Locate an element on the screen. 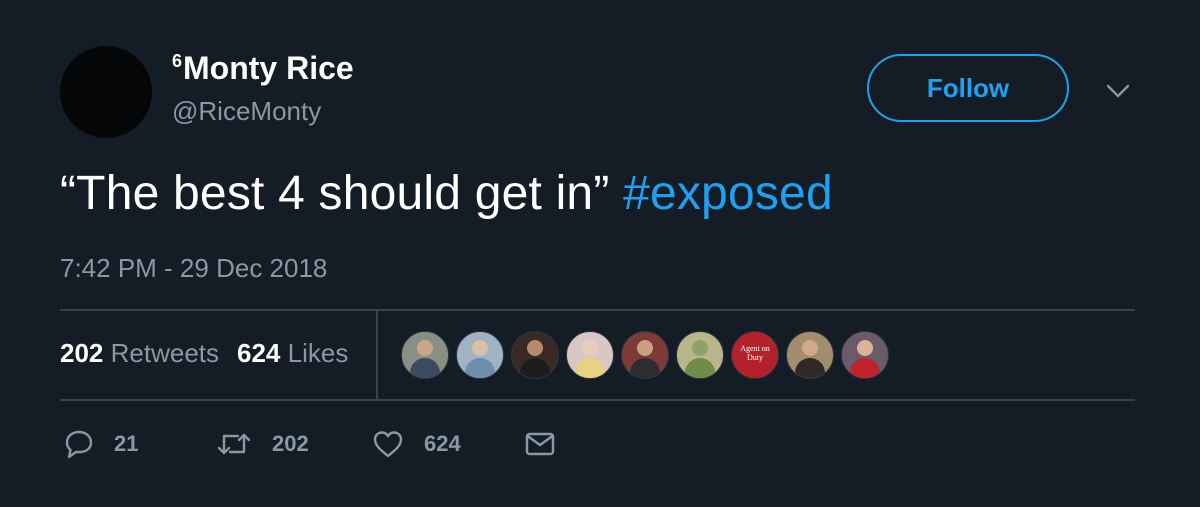 Image resolution: width=1200 pixels, height=507 pixels. chevron-down-icon is located at coordinates (1118, 91).